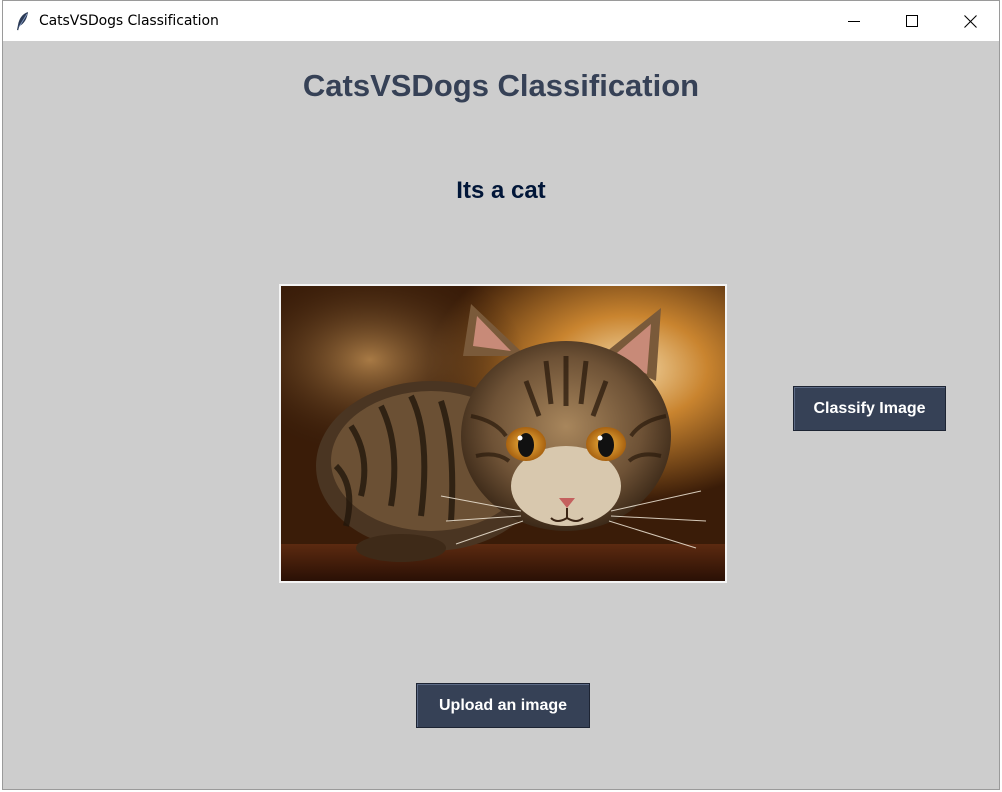  I want to click on close-icon, so click(970, 21).